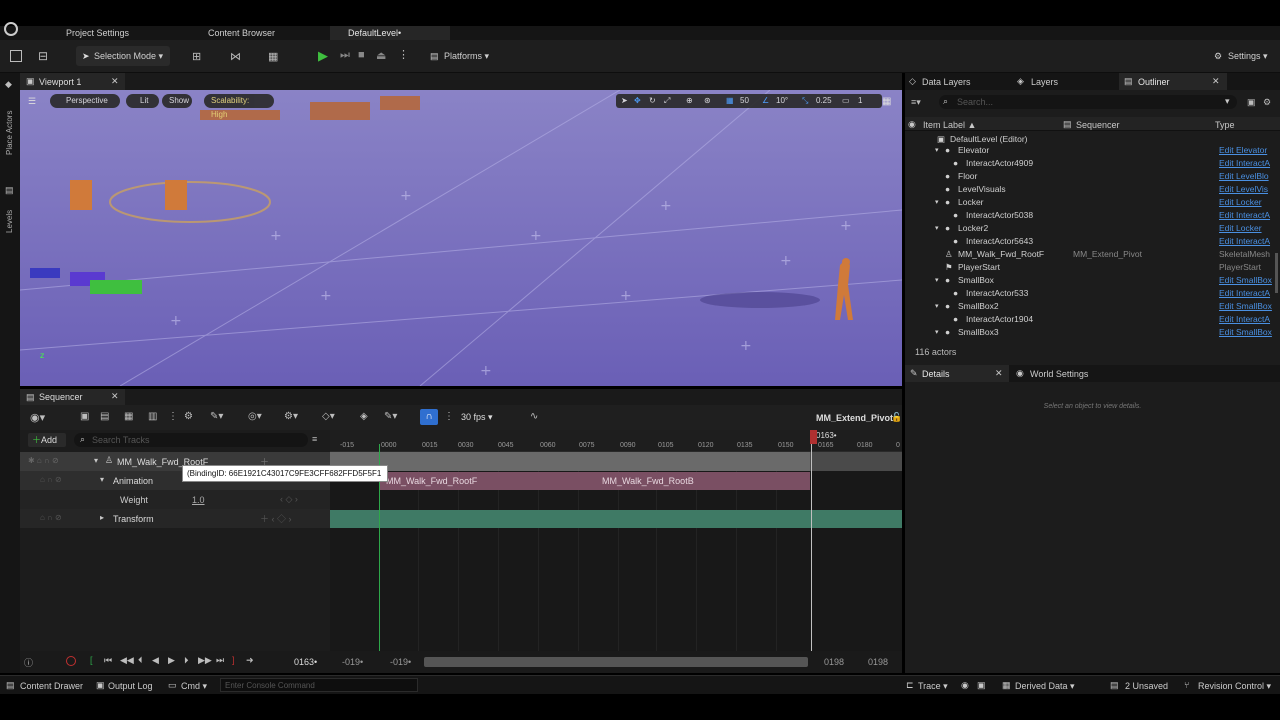  I want to click on close-icon: ✕, so click(999, 373).